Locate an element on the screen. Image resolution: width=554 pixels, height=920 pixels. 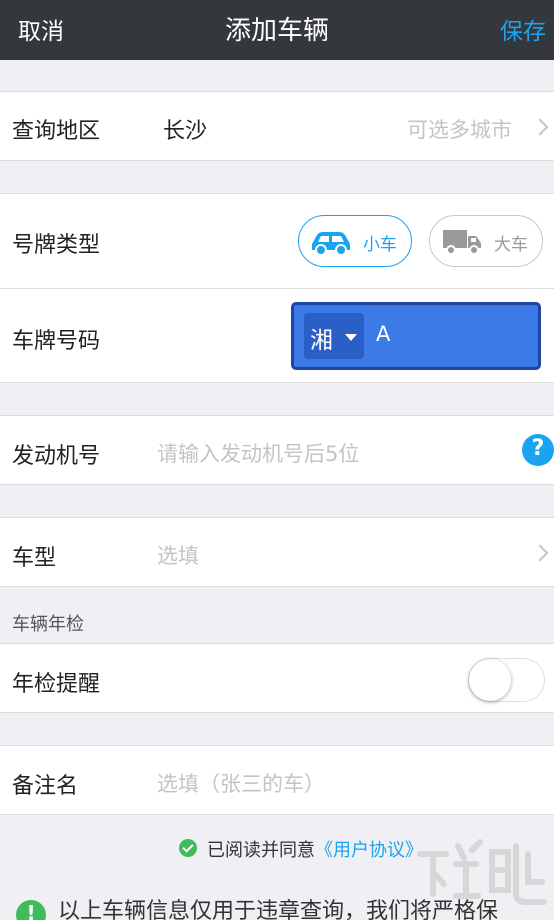
inspection-section-header: 车辆年检 is located at coordinates (48, 624).